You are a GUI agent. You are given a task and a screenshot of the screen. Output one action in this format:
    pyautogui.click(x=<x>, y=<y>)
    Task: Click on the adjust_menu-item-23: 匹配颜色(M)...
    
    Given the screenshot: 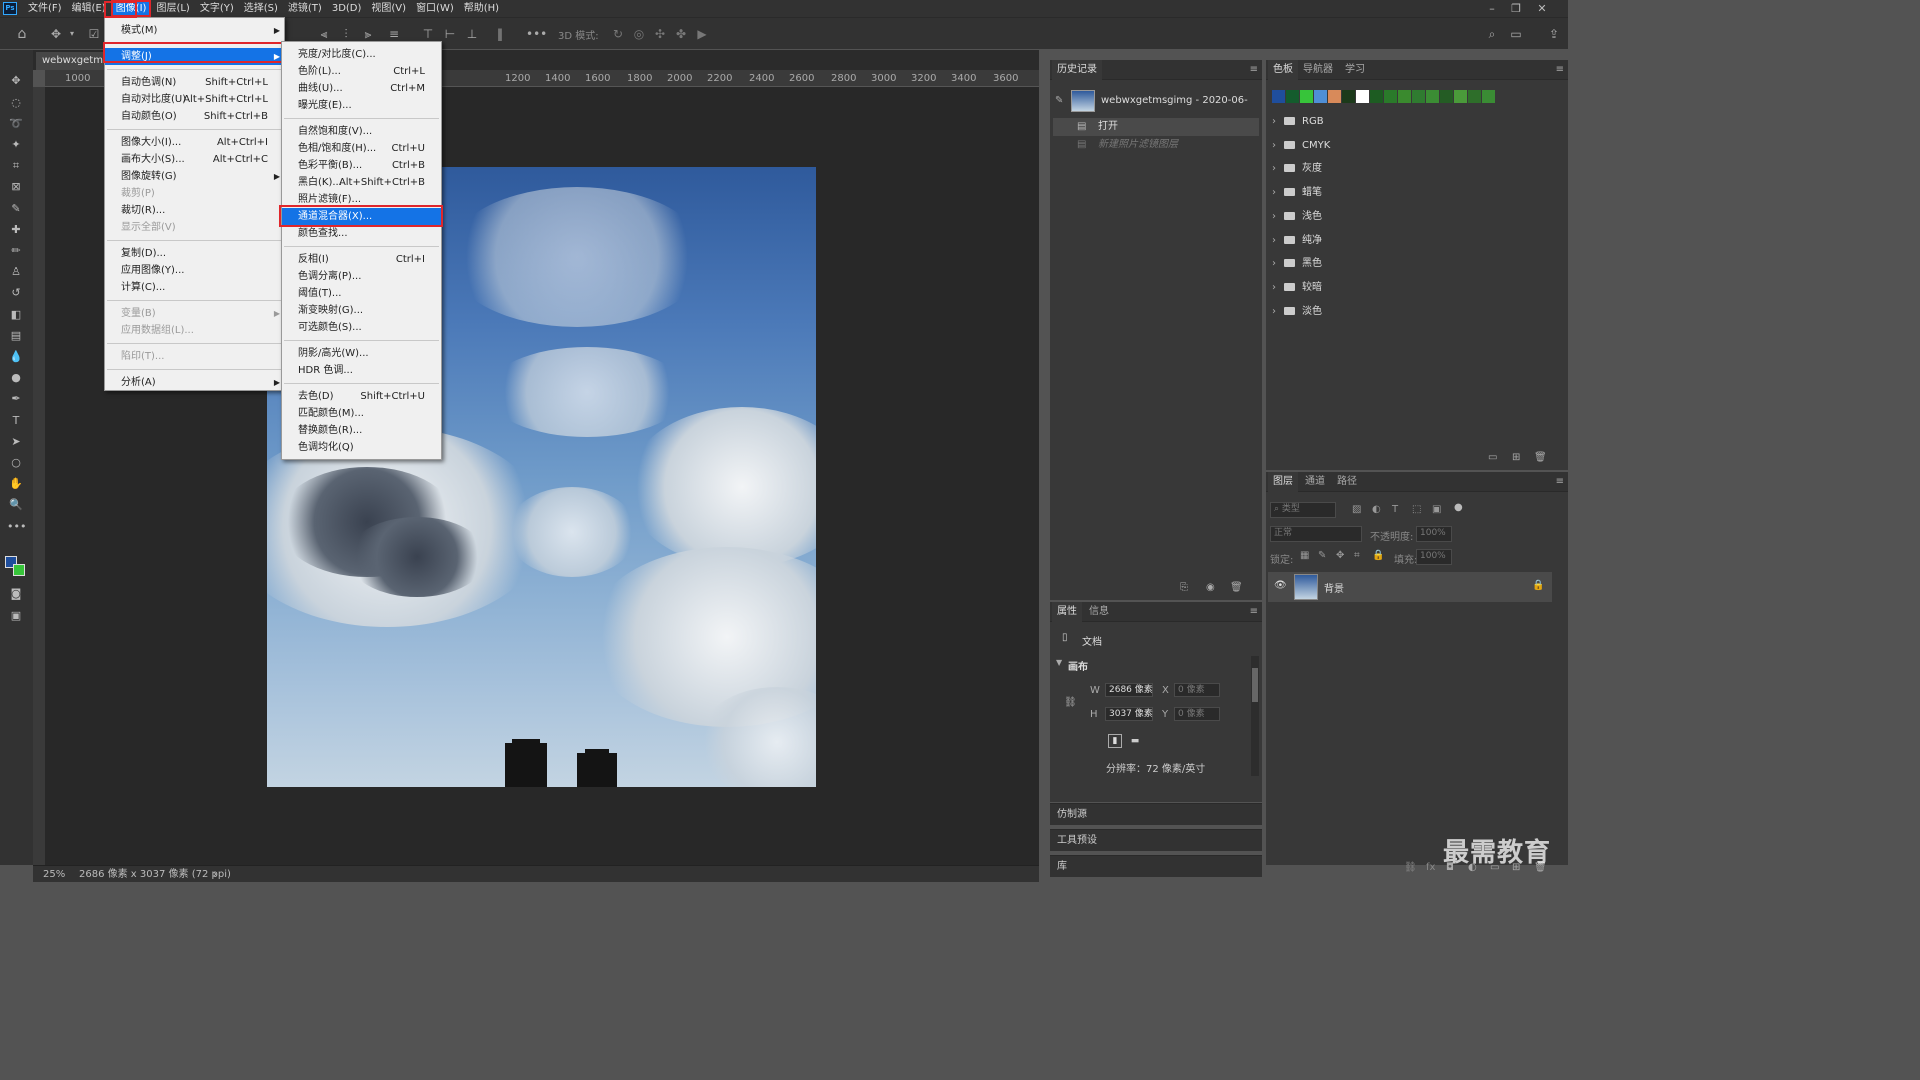 What is the action you would take?
    pyautogui.click(x=361, y=413)
    